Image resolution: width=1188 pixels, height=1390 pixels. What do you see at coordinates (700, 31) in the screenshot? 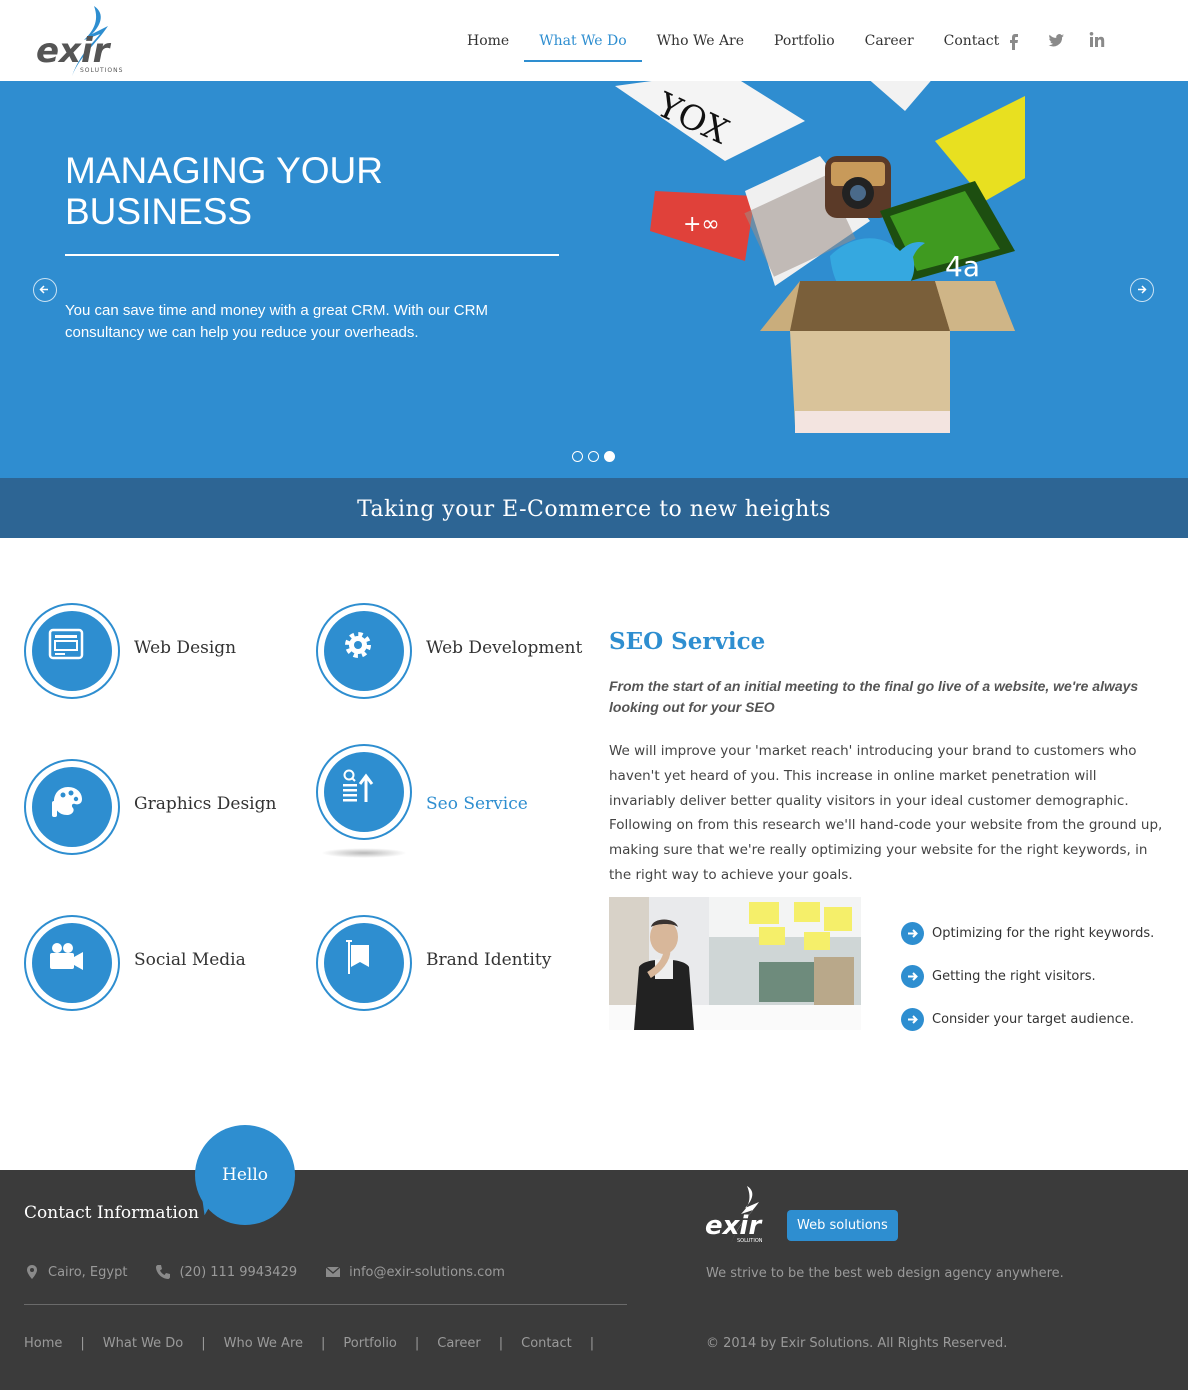
I see `nav-who-we-are: Who We Are` at bounding box center [700, 31].